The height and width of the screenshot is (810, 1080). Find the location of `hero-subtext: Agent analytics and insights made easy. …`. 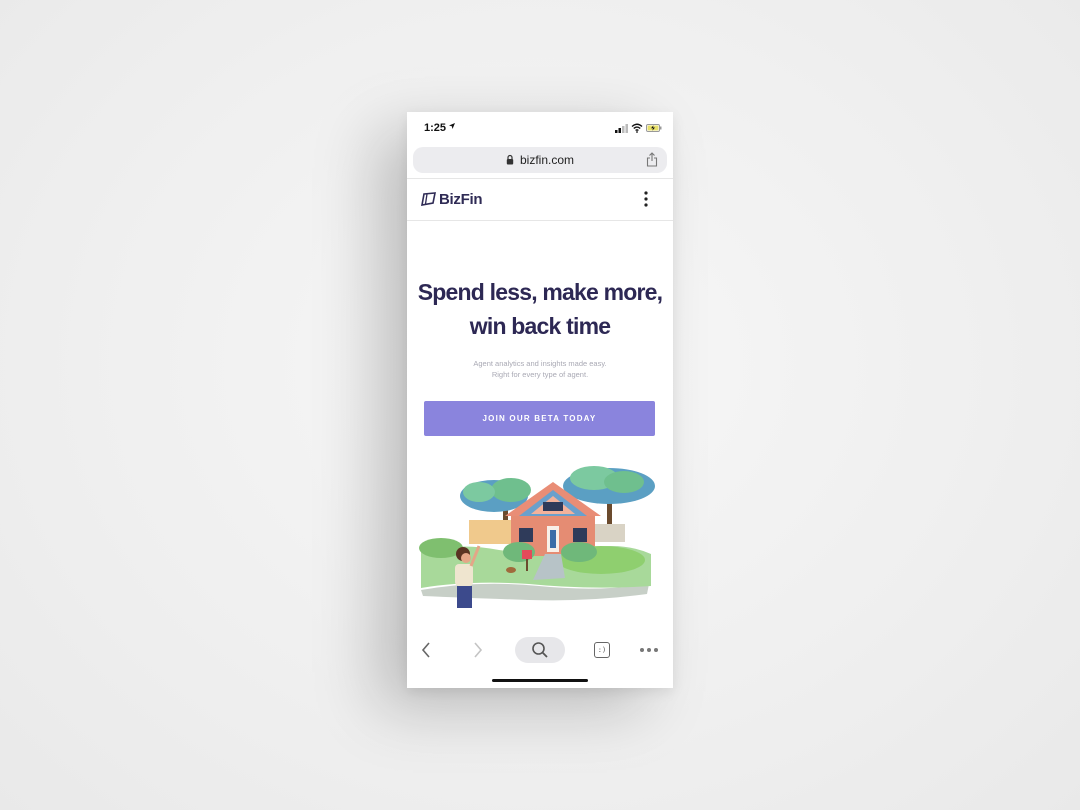

hero-subtext: Agent analytics and insights made easy. … is located at coordinates (540, 369).